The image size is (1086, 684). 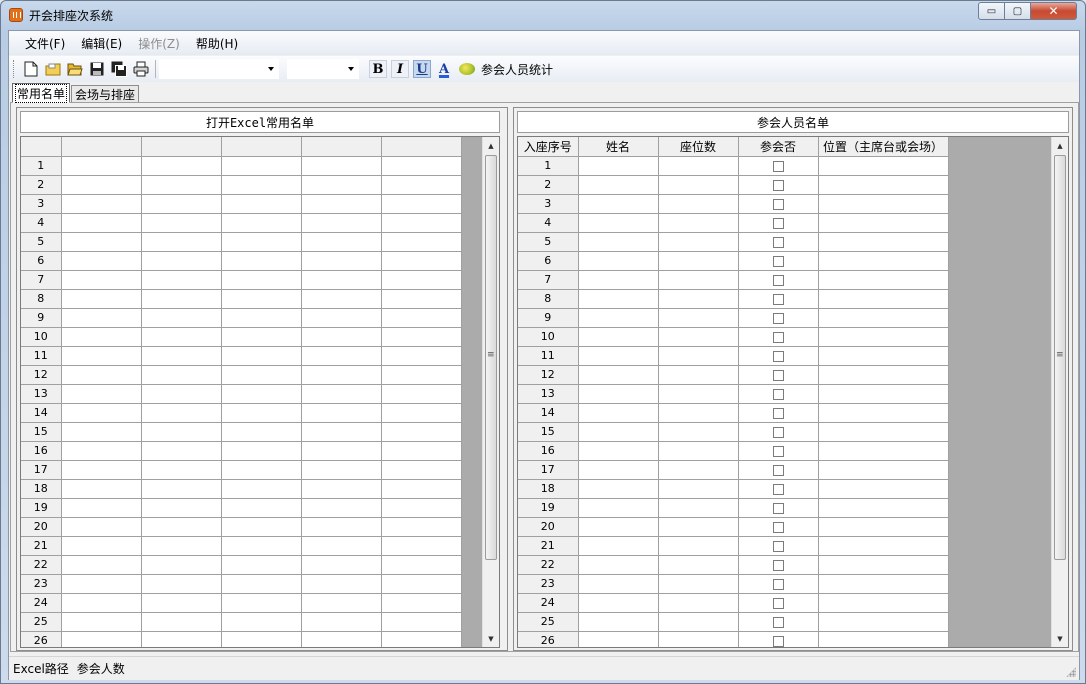 I want to click on right-vertical-scrollbar: ▲ ▼, so click(x=1059, y=392).